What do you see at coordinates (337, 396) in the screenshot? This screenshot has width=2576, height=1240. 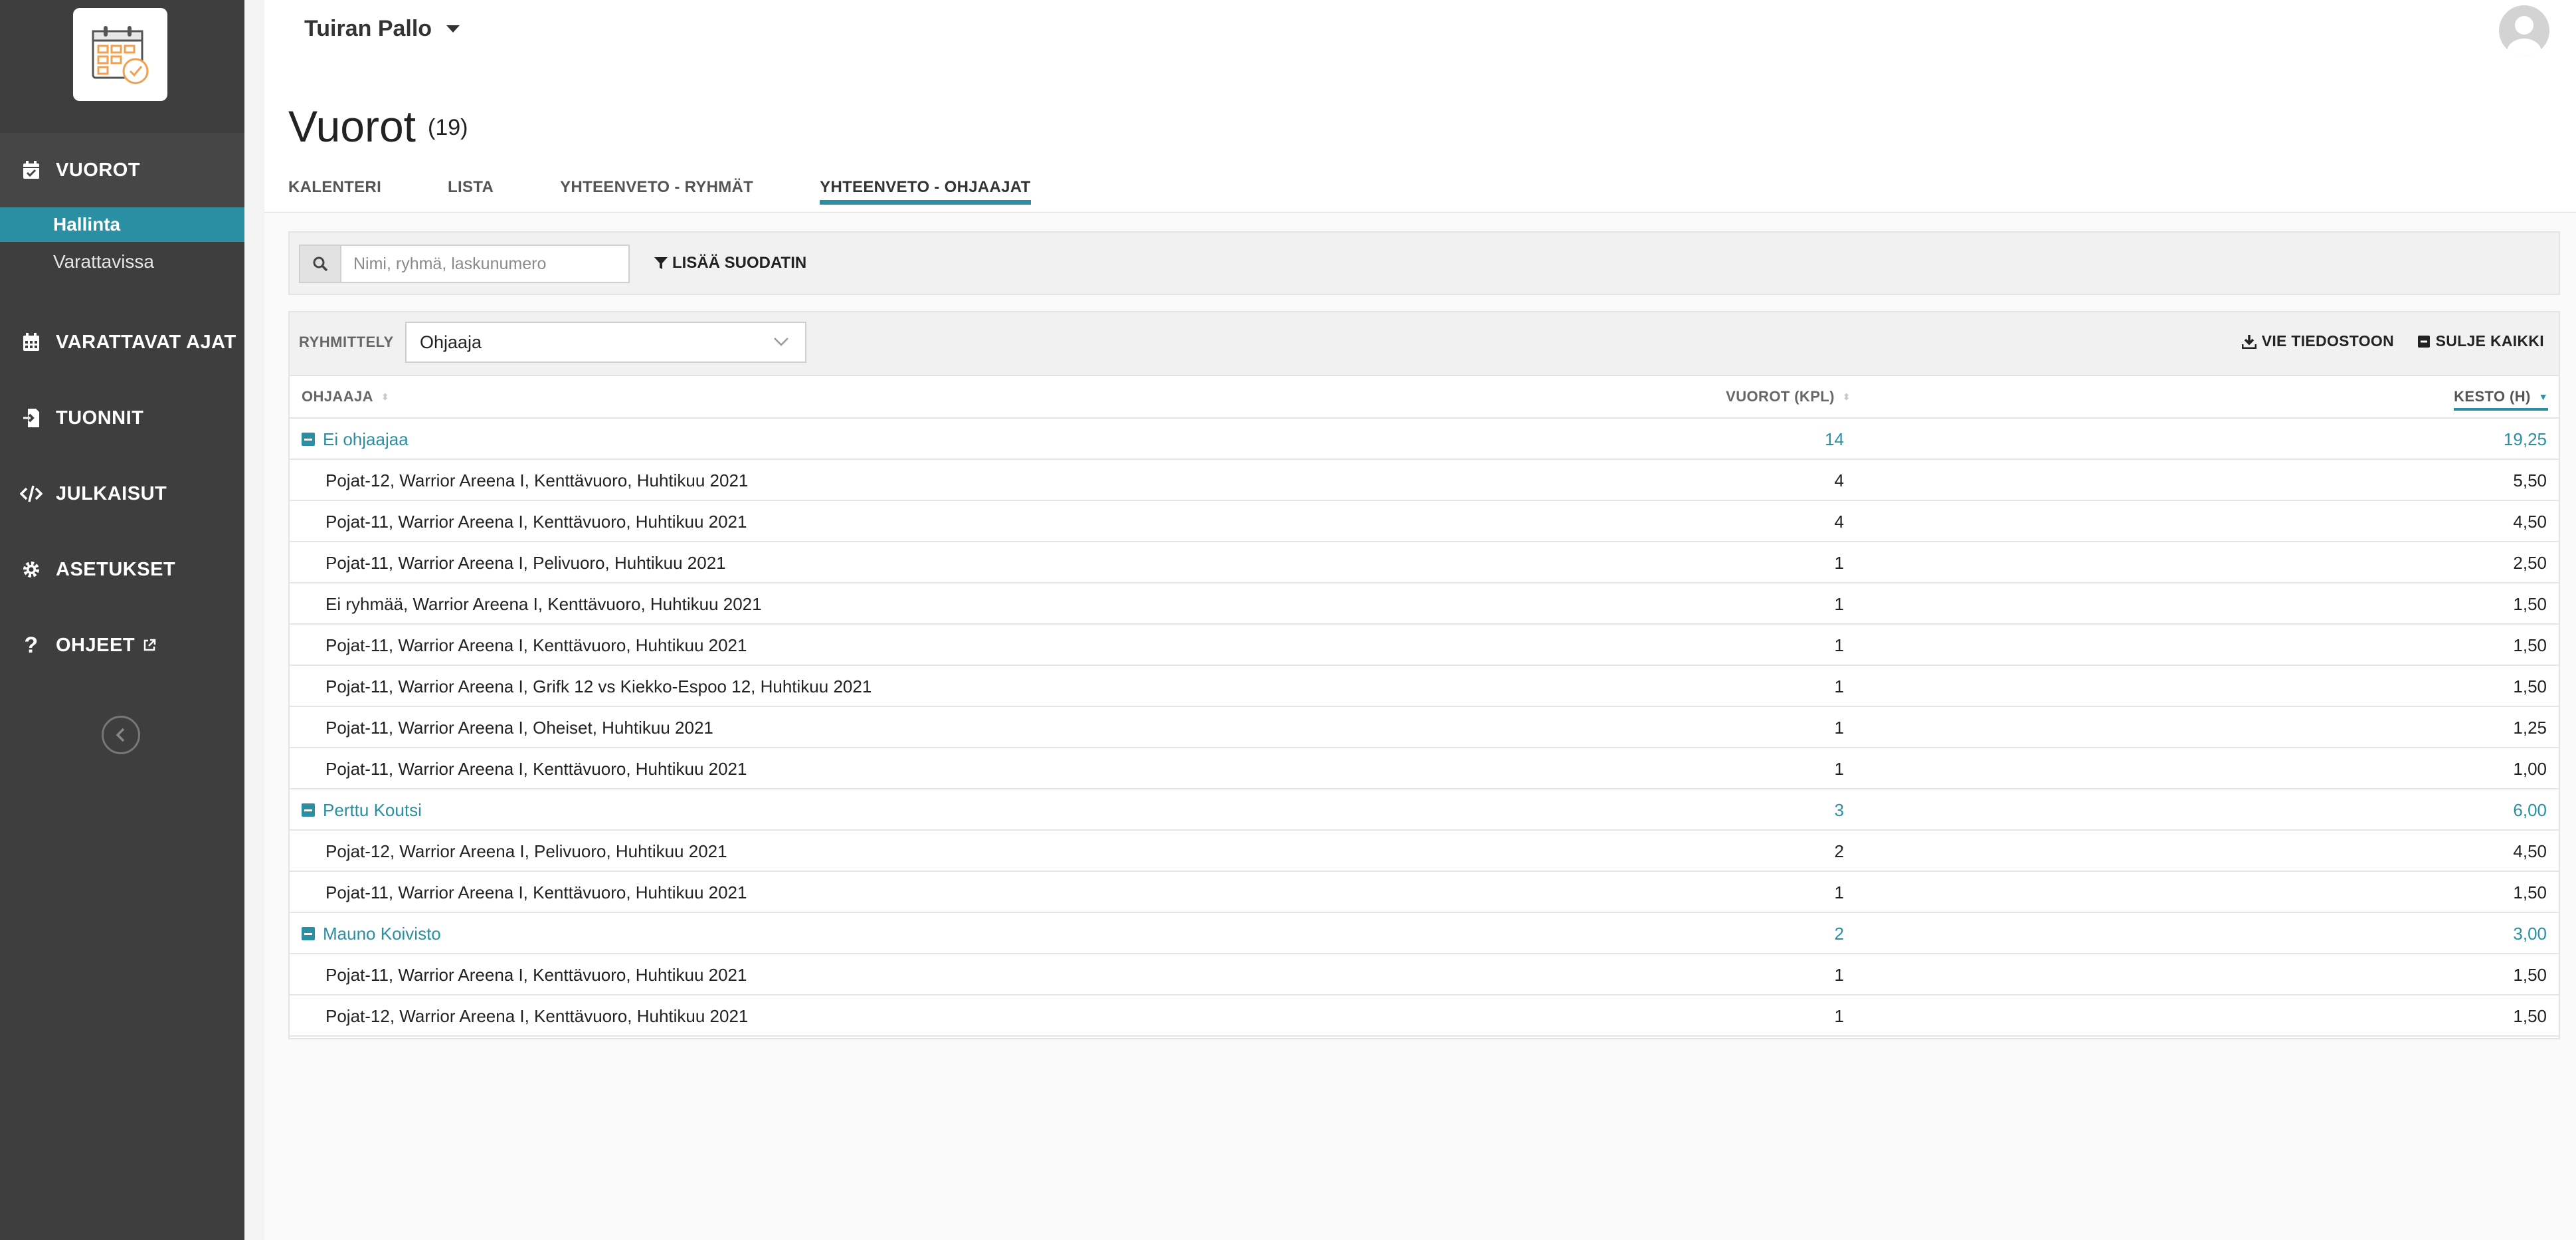 I see `column-label: OHJAAJA` at bounding box center [337, 396].